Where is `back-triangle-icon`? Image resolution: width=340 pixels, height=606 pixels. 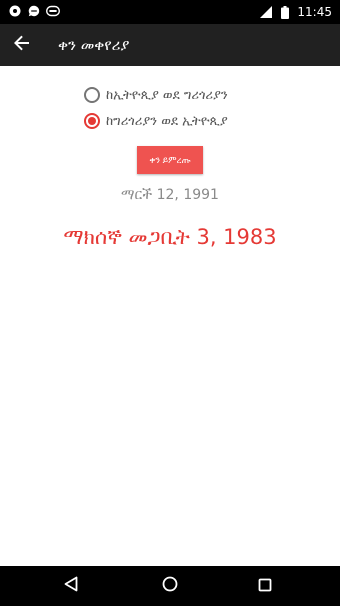
back-triangle-icon is located at coordinates (71, 586).